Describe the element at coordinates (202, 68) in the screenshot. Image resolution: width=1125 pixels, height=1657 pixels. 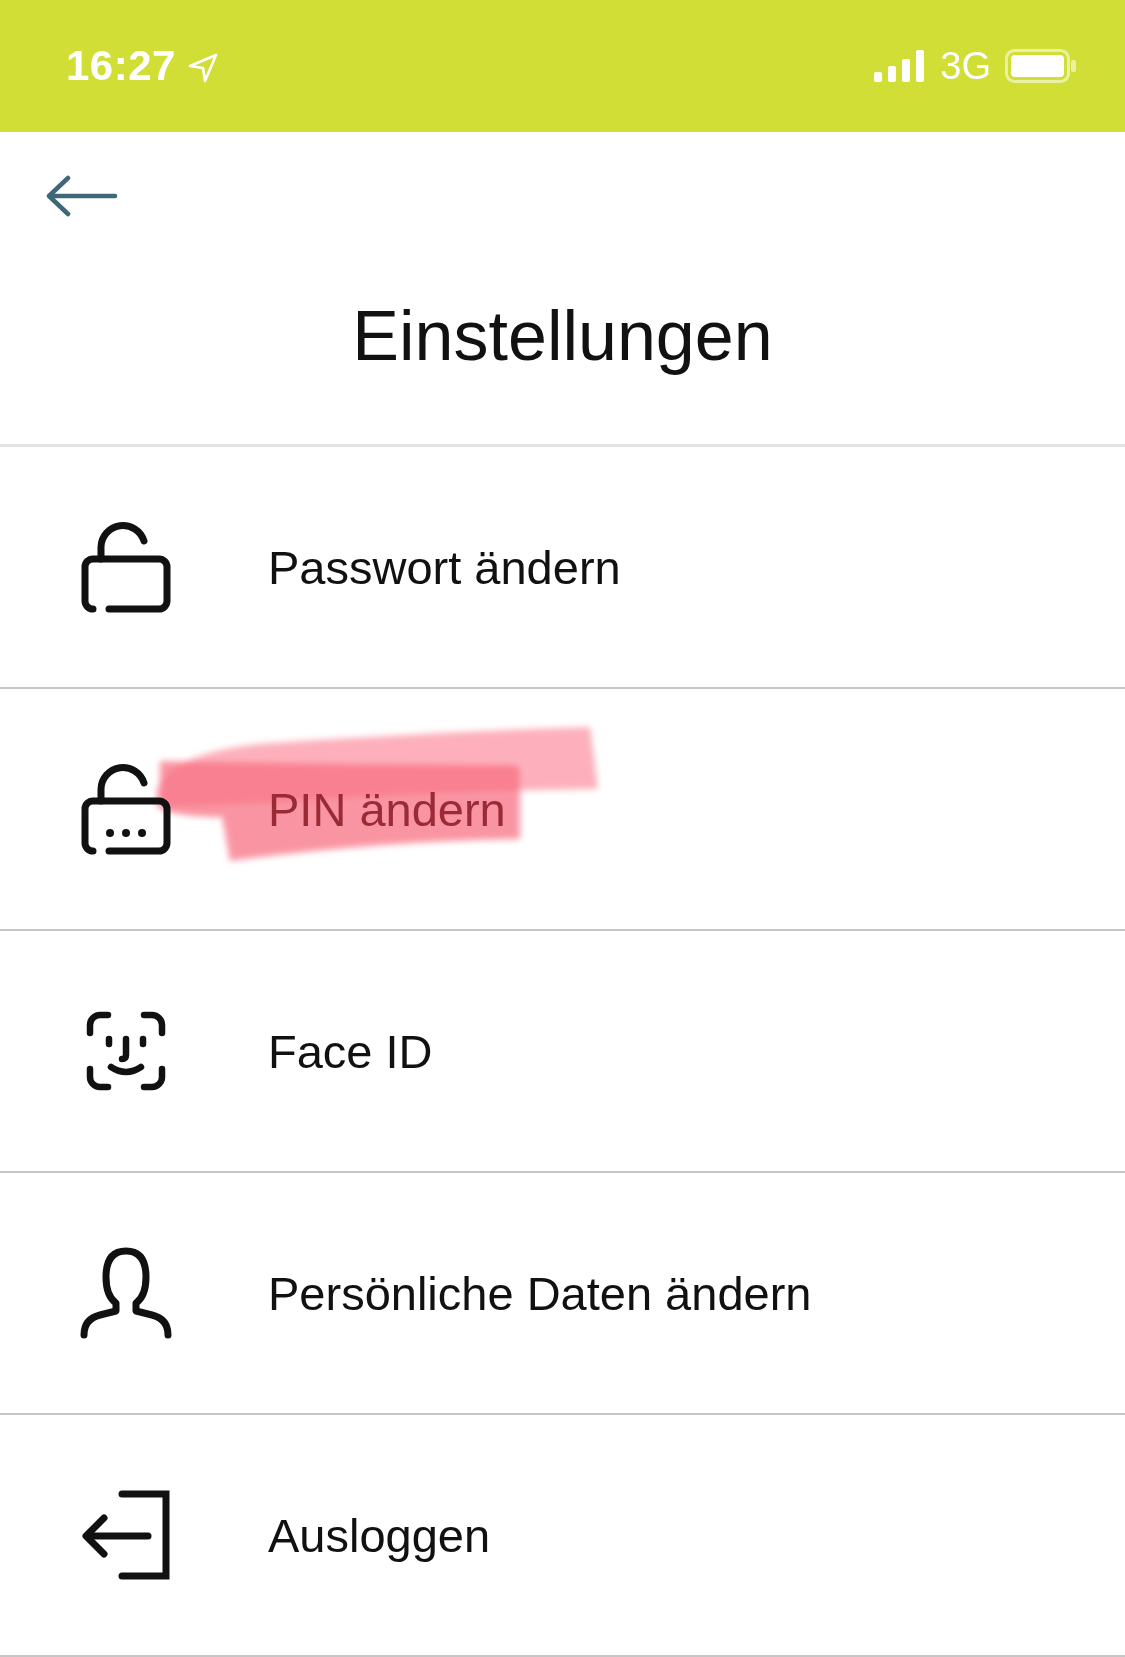
I see `location-arrow-icon` at that location.